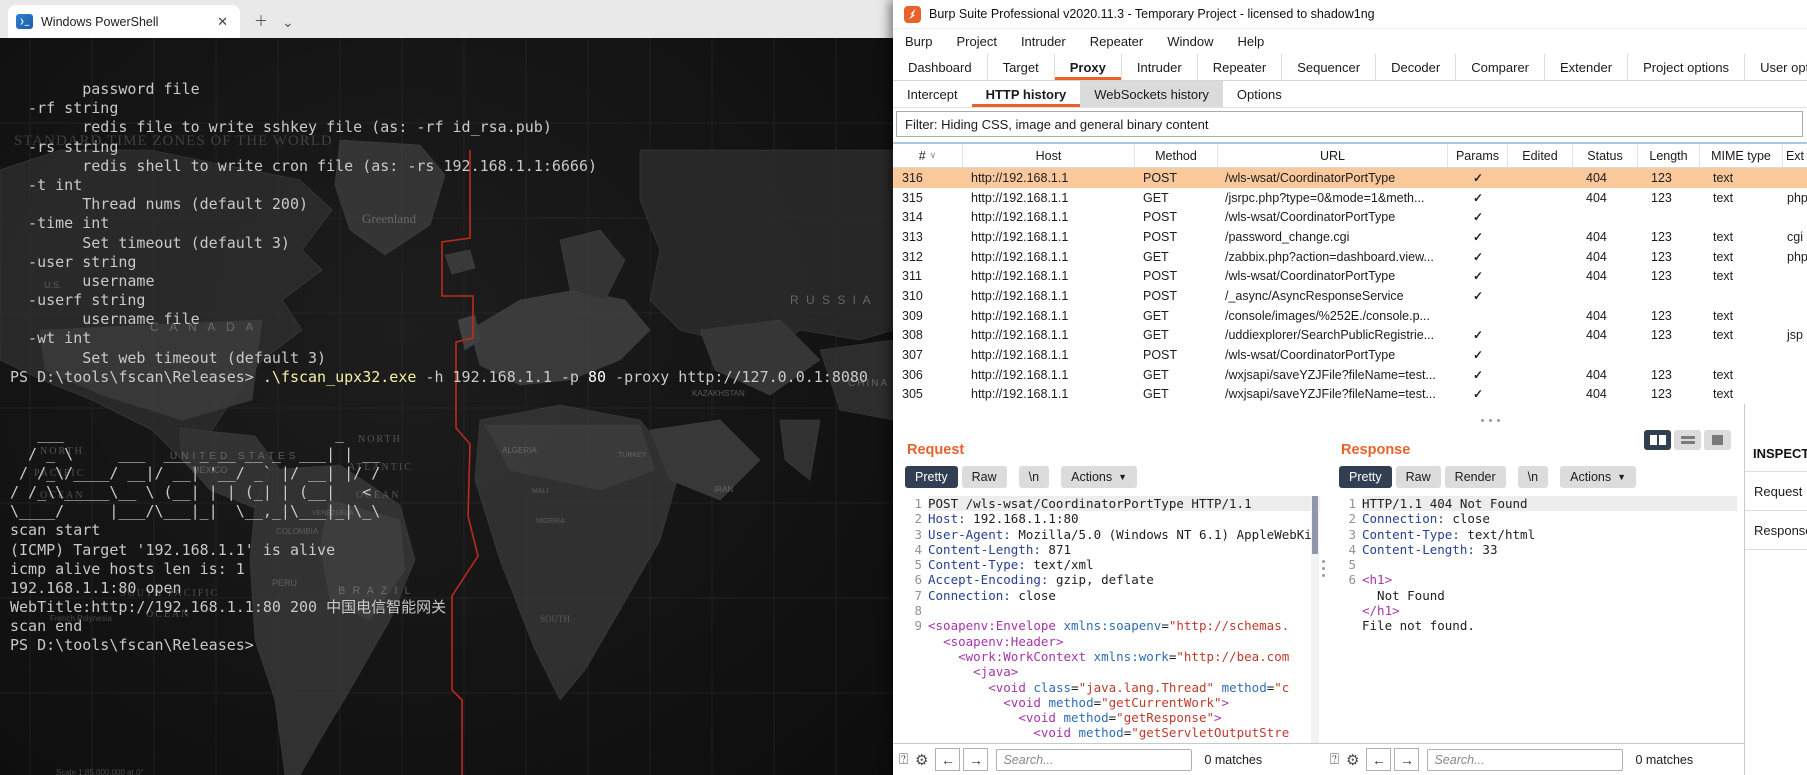  I want to click on menu-intruder: Intruder, so click(1043, 41).